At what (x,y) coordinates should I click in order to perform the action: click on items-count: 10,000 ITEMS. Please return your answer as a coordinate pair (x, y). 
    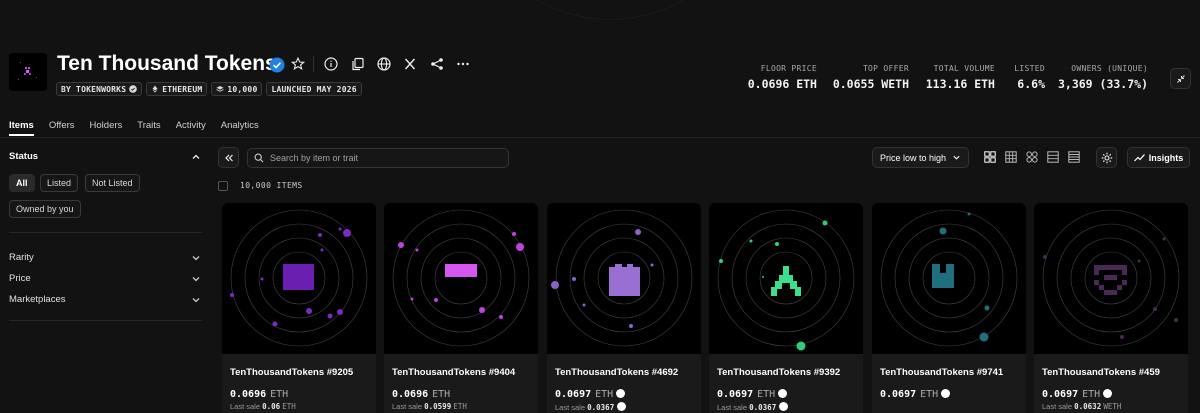
    Looking at the image, I should click on (271, 185).